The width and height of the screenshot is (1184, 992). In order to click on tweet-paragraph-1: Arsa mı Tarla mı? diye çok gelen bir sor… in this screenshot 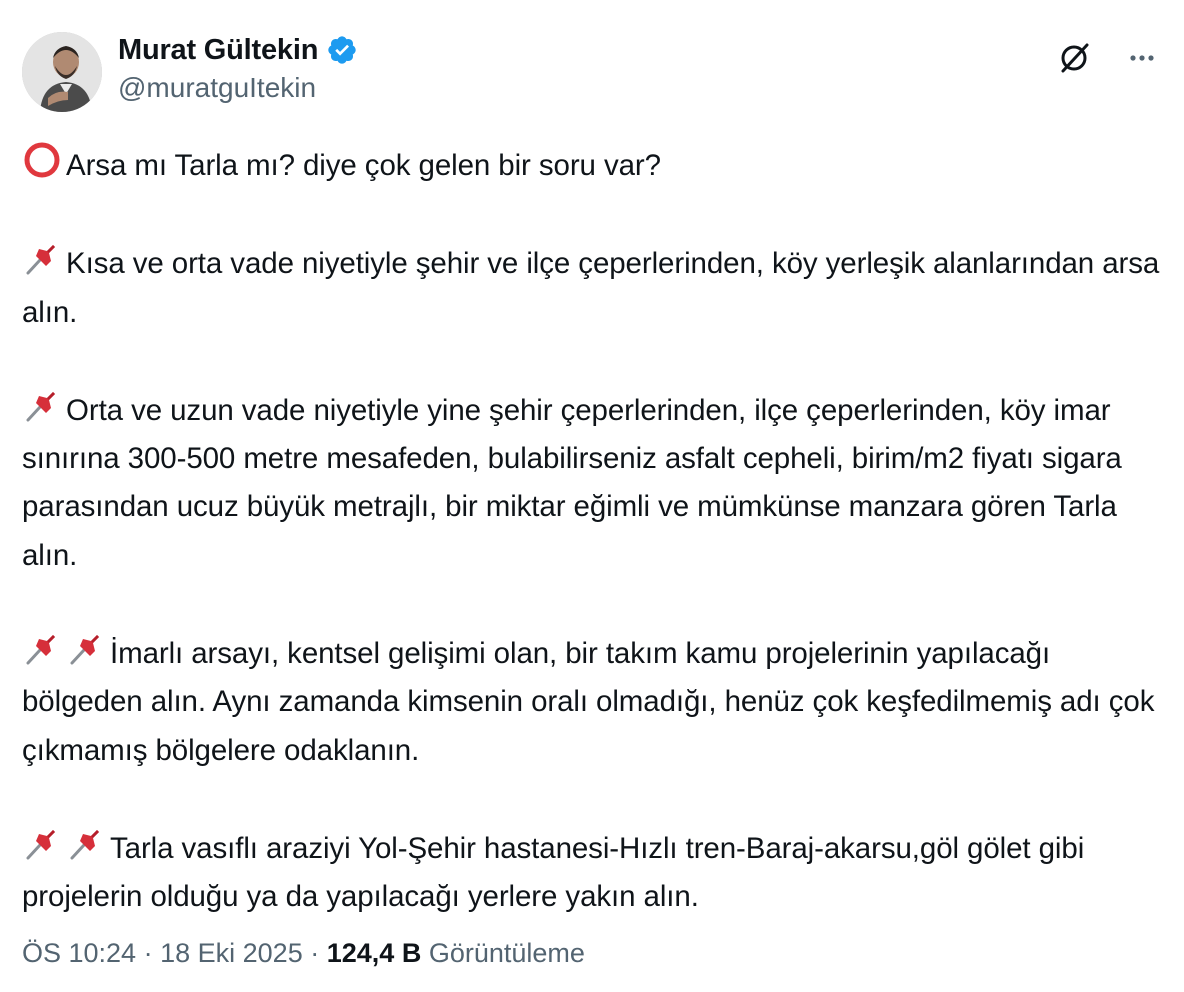, I will do `click(597, 165)`.